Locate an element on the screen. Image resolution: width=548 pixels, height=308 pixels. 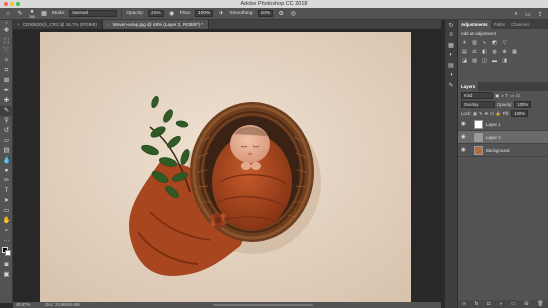
threshold-icon: ◫ is located at coordinates (484, 60).